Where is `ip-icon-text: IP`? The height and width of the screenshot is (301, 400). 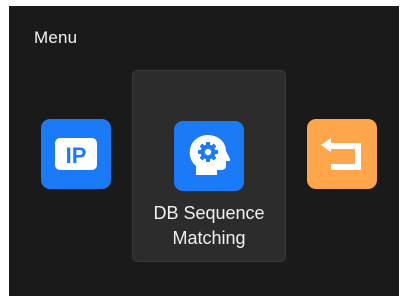
ip-icon-text: IP is located at coordinates (76, 155).